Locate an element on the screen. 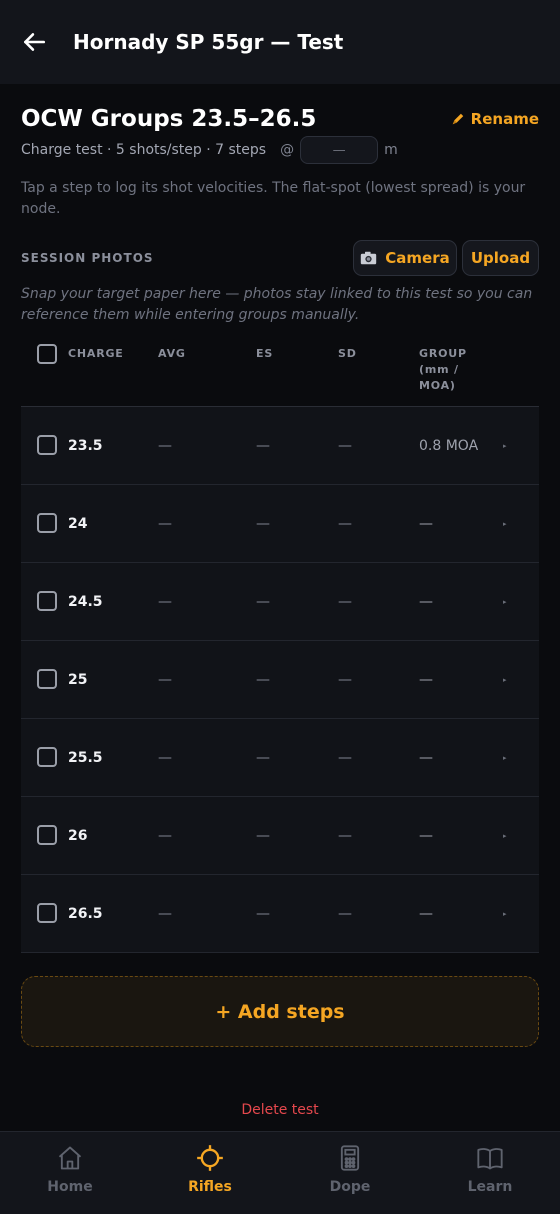 The height and width of the screenshot is (1214, 560). upload-label: Upload is located at coordinates (500, 258).